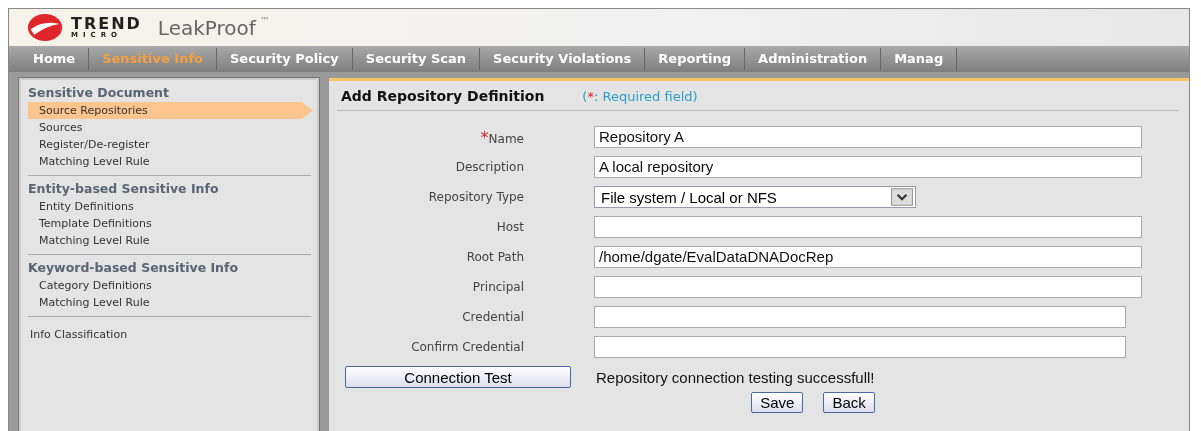  What do you see at coordinates (489, 167) in the screenshot?
I see `field-label: Description` at bounding box center [489, 167].